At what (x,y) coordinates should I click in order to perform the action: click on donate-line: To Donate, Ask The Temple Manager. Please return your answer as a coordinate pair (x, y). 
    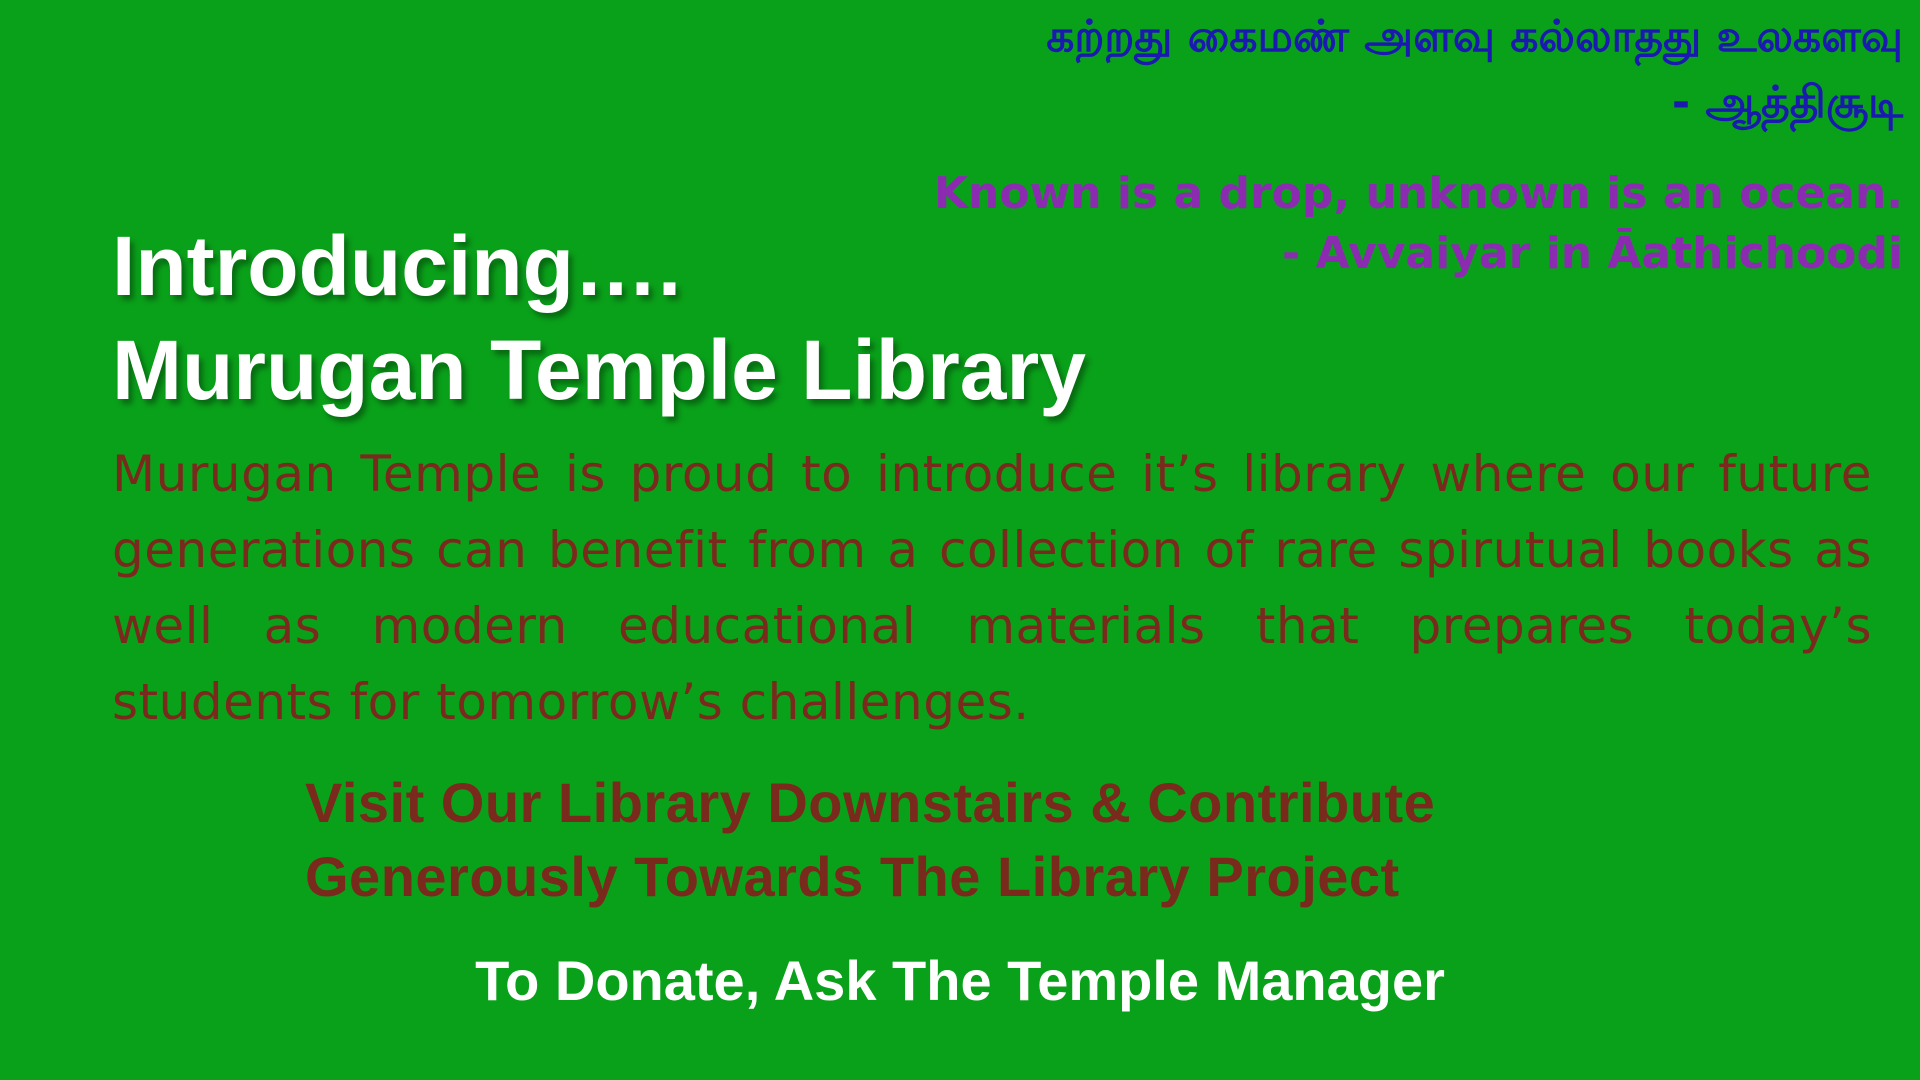
    Looking at the image, I should click on (960, 980).